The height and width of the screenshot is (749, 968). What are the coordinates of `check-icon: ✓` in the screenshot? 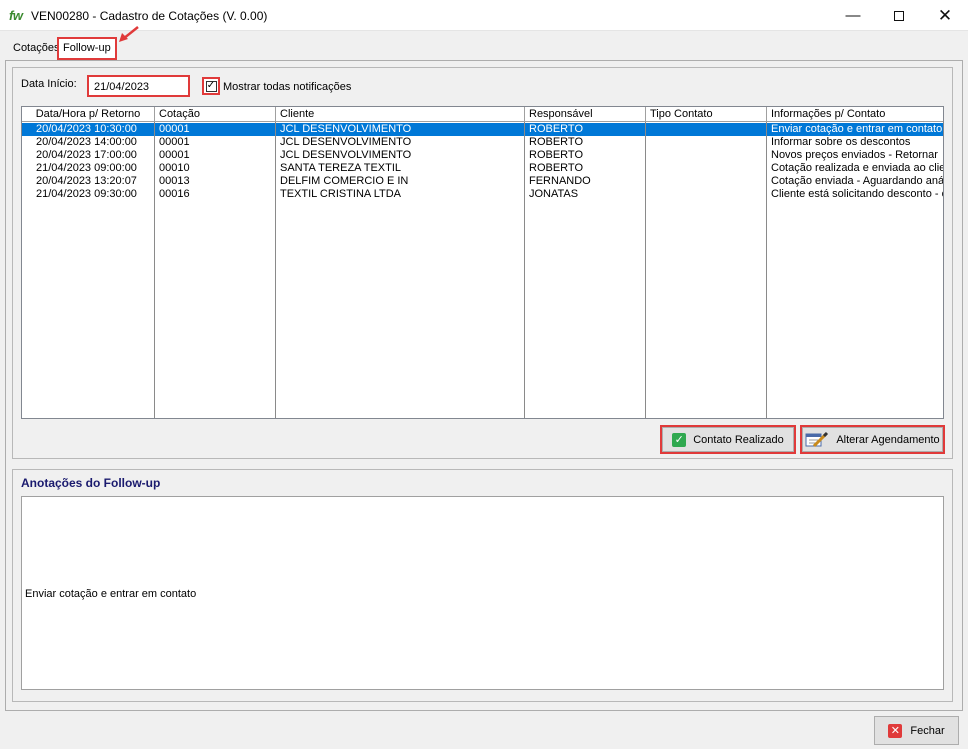 It's located at (679, 439).